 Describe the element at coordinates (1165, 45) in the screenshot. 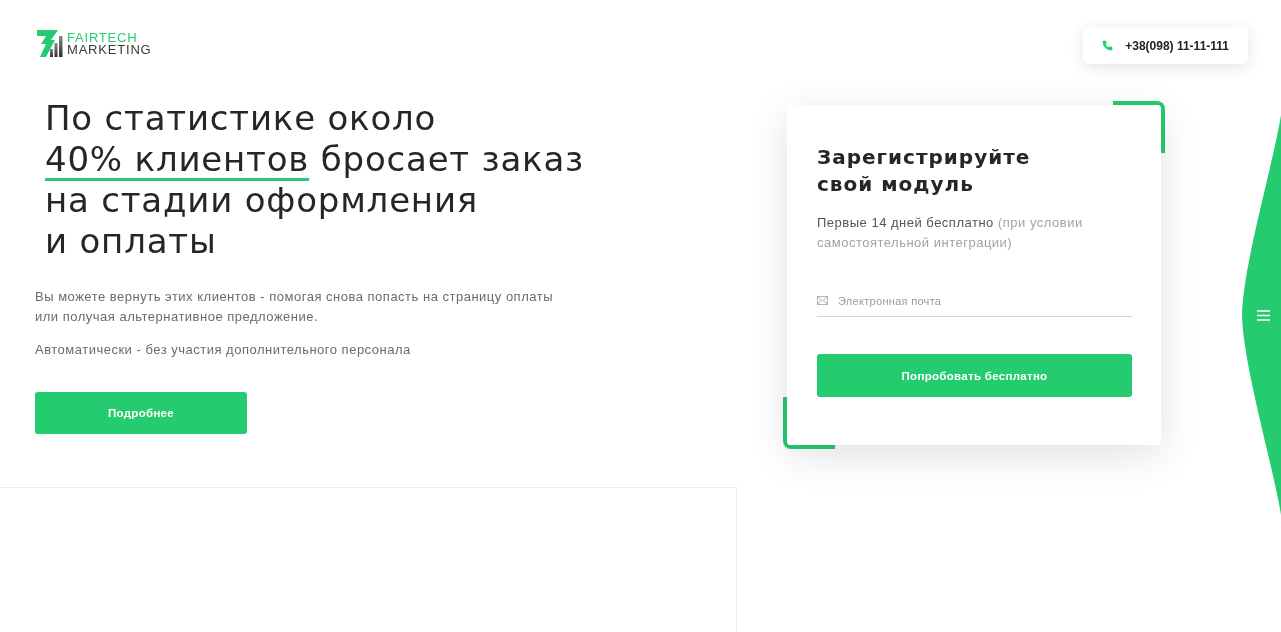

I see `phone-button: +38(098) 11-11-111` at that location.